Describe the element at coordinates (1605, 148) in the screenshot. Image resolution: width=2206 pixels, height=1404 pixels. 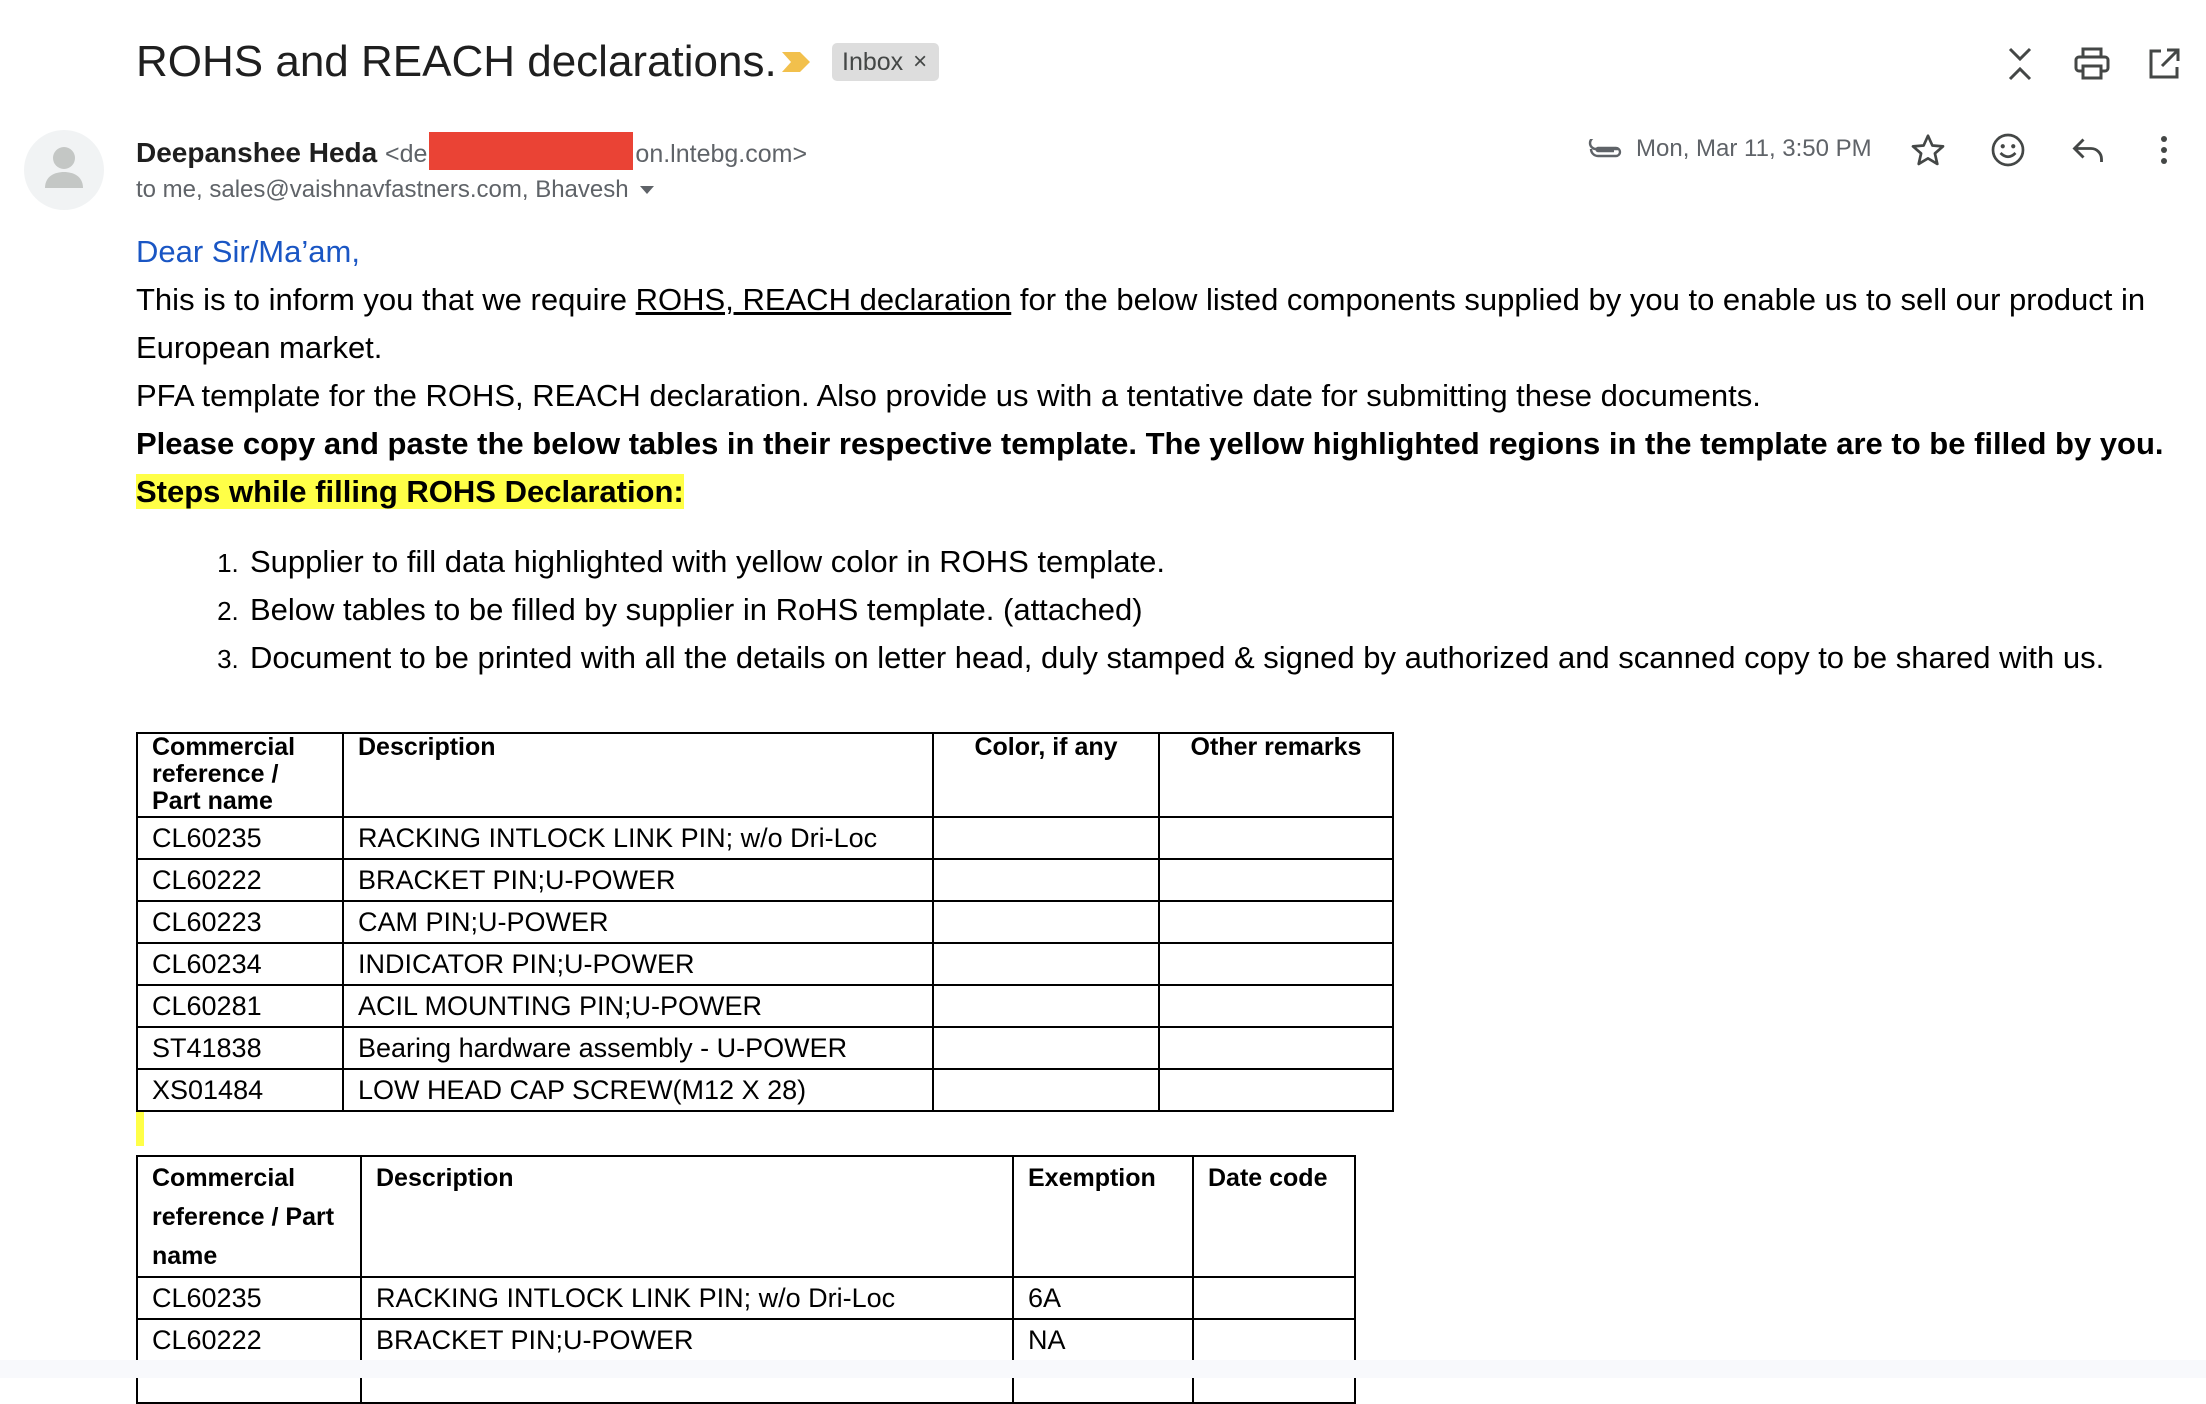
I see `attachment-icon` at that location.